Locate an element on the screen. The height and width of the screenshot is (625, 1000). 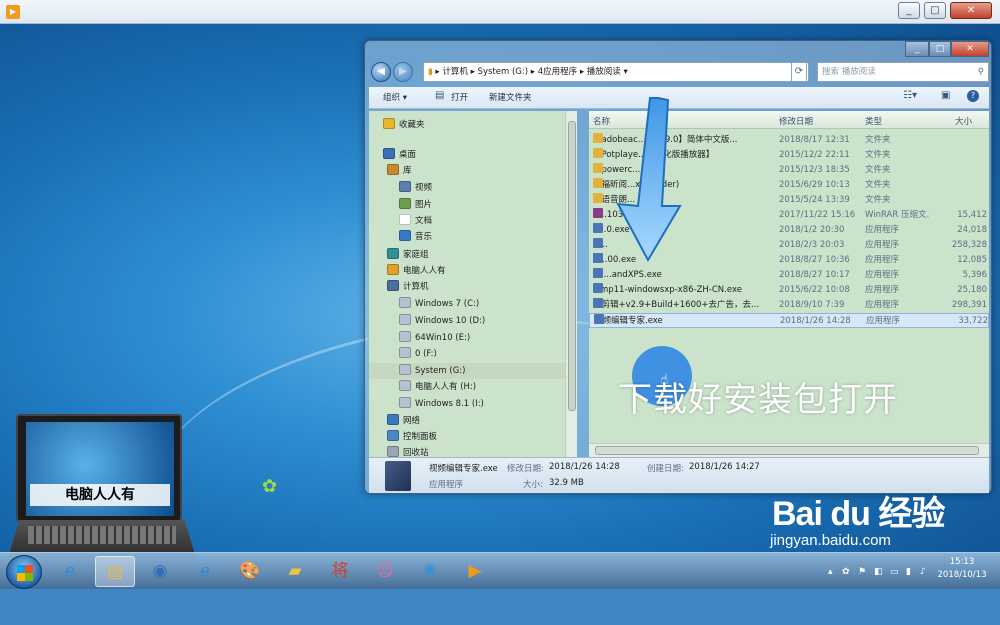
file-size: 298,391 is located at coordinates (969, 305).